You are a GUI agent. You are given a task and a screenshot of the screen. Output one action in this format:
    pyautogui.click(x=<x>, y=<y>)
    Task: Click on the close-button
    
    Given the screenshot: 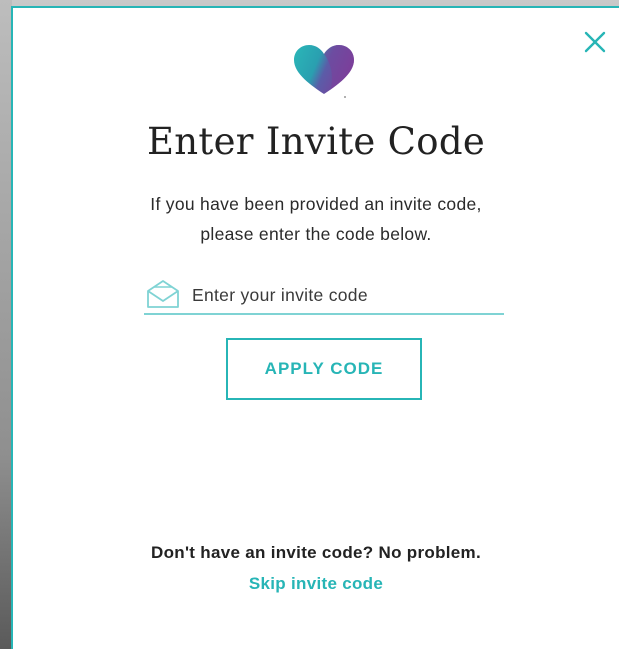 What is the action you would take?
    pyautogui.click(x=595, y=42)
    